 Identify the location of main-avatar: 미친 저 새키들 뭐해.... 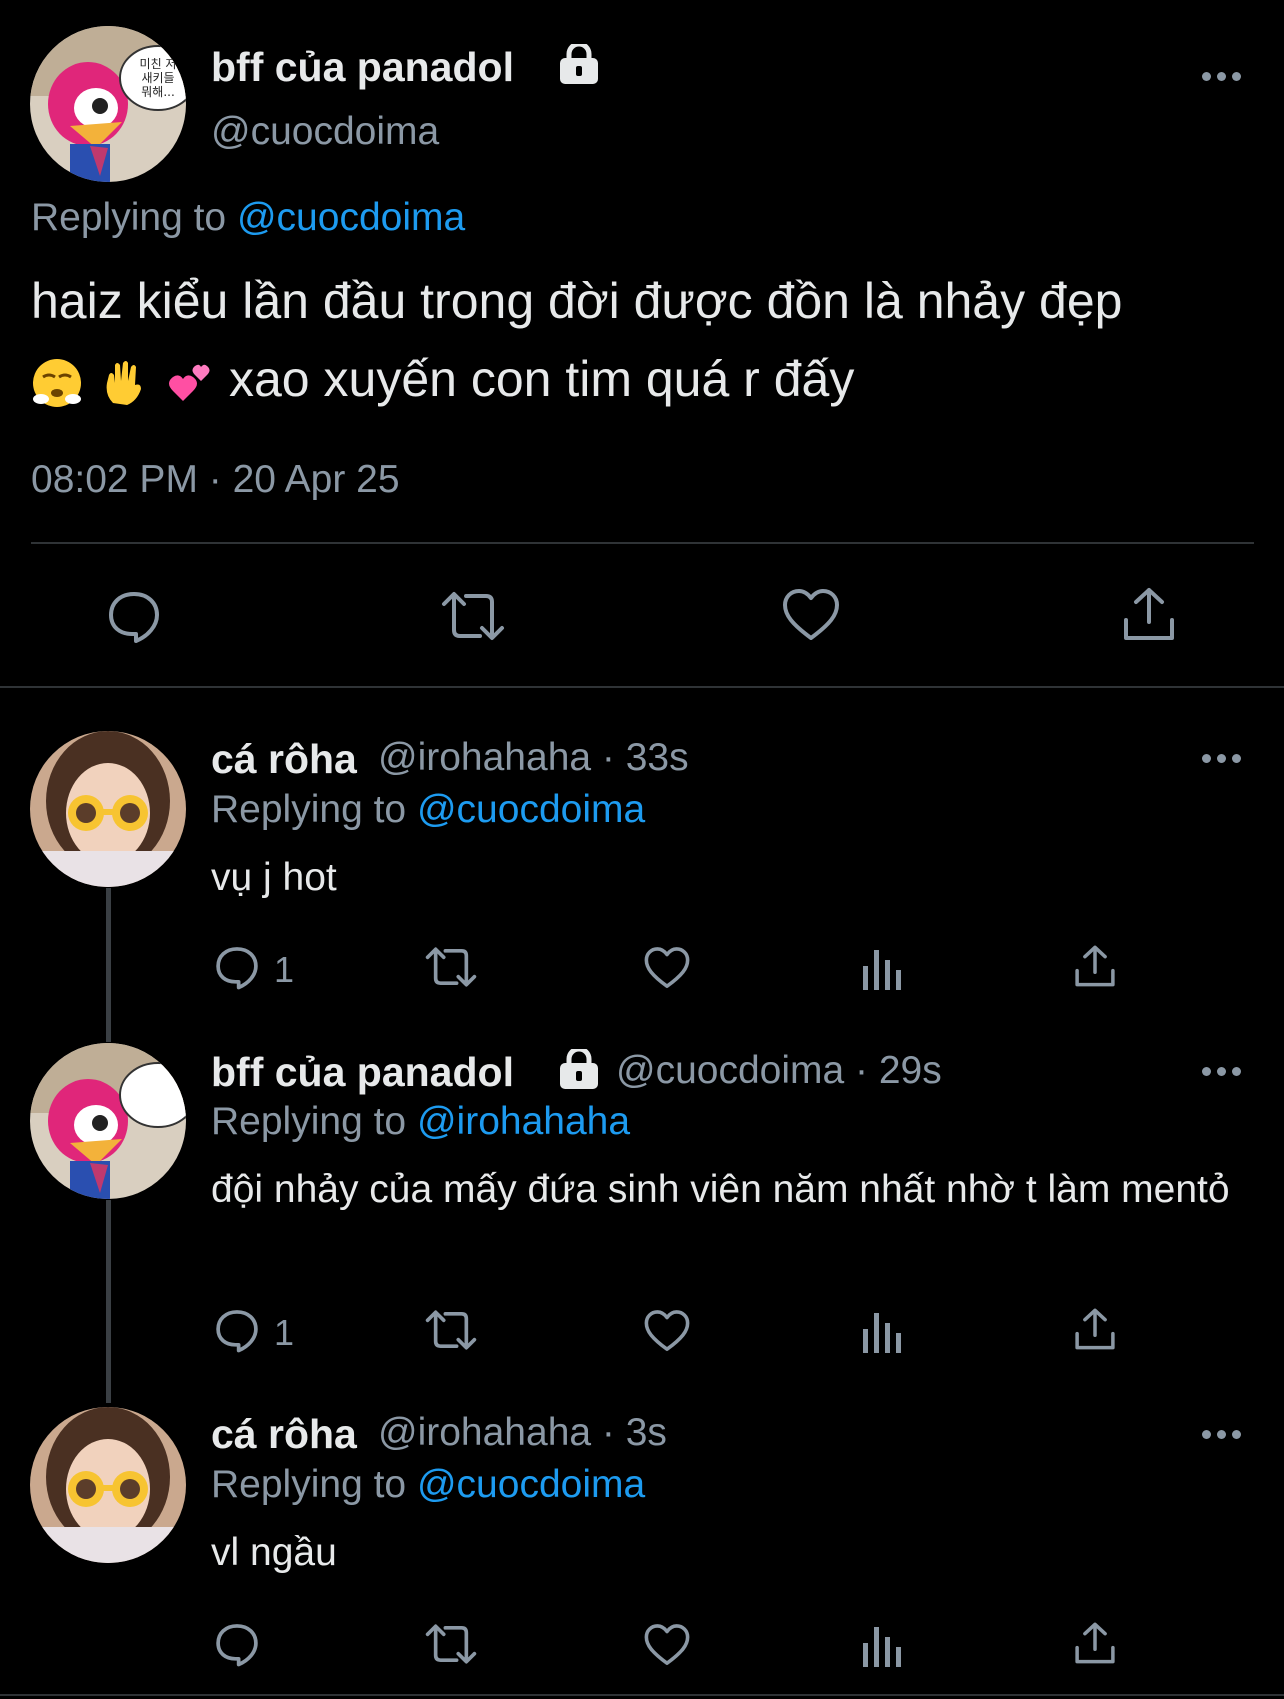
(108, 104).